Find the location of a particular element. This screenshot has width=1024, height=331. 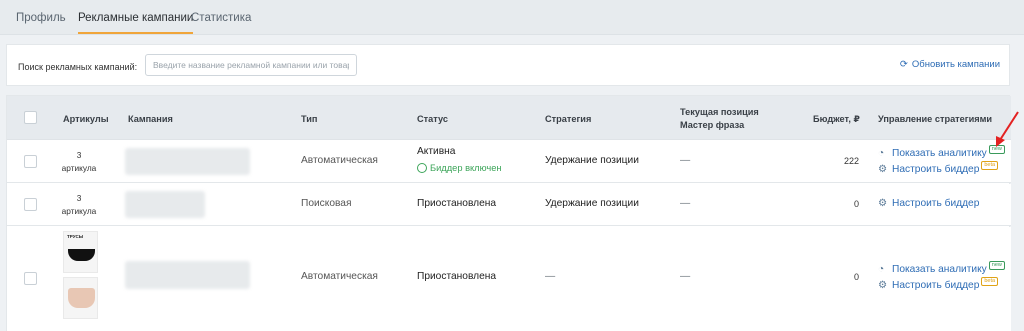

campaign-budget: 222 is located at coordinates (851, 161).